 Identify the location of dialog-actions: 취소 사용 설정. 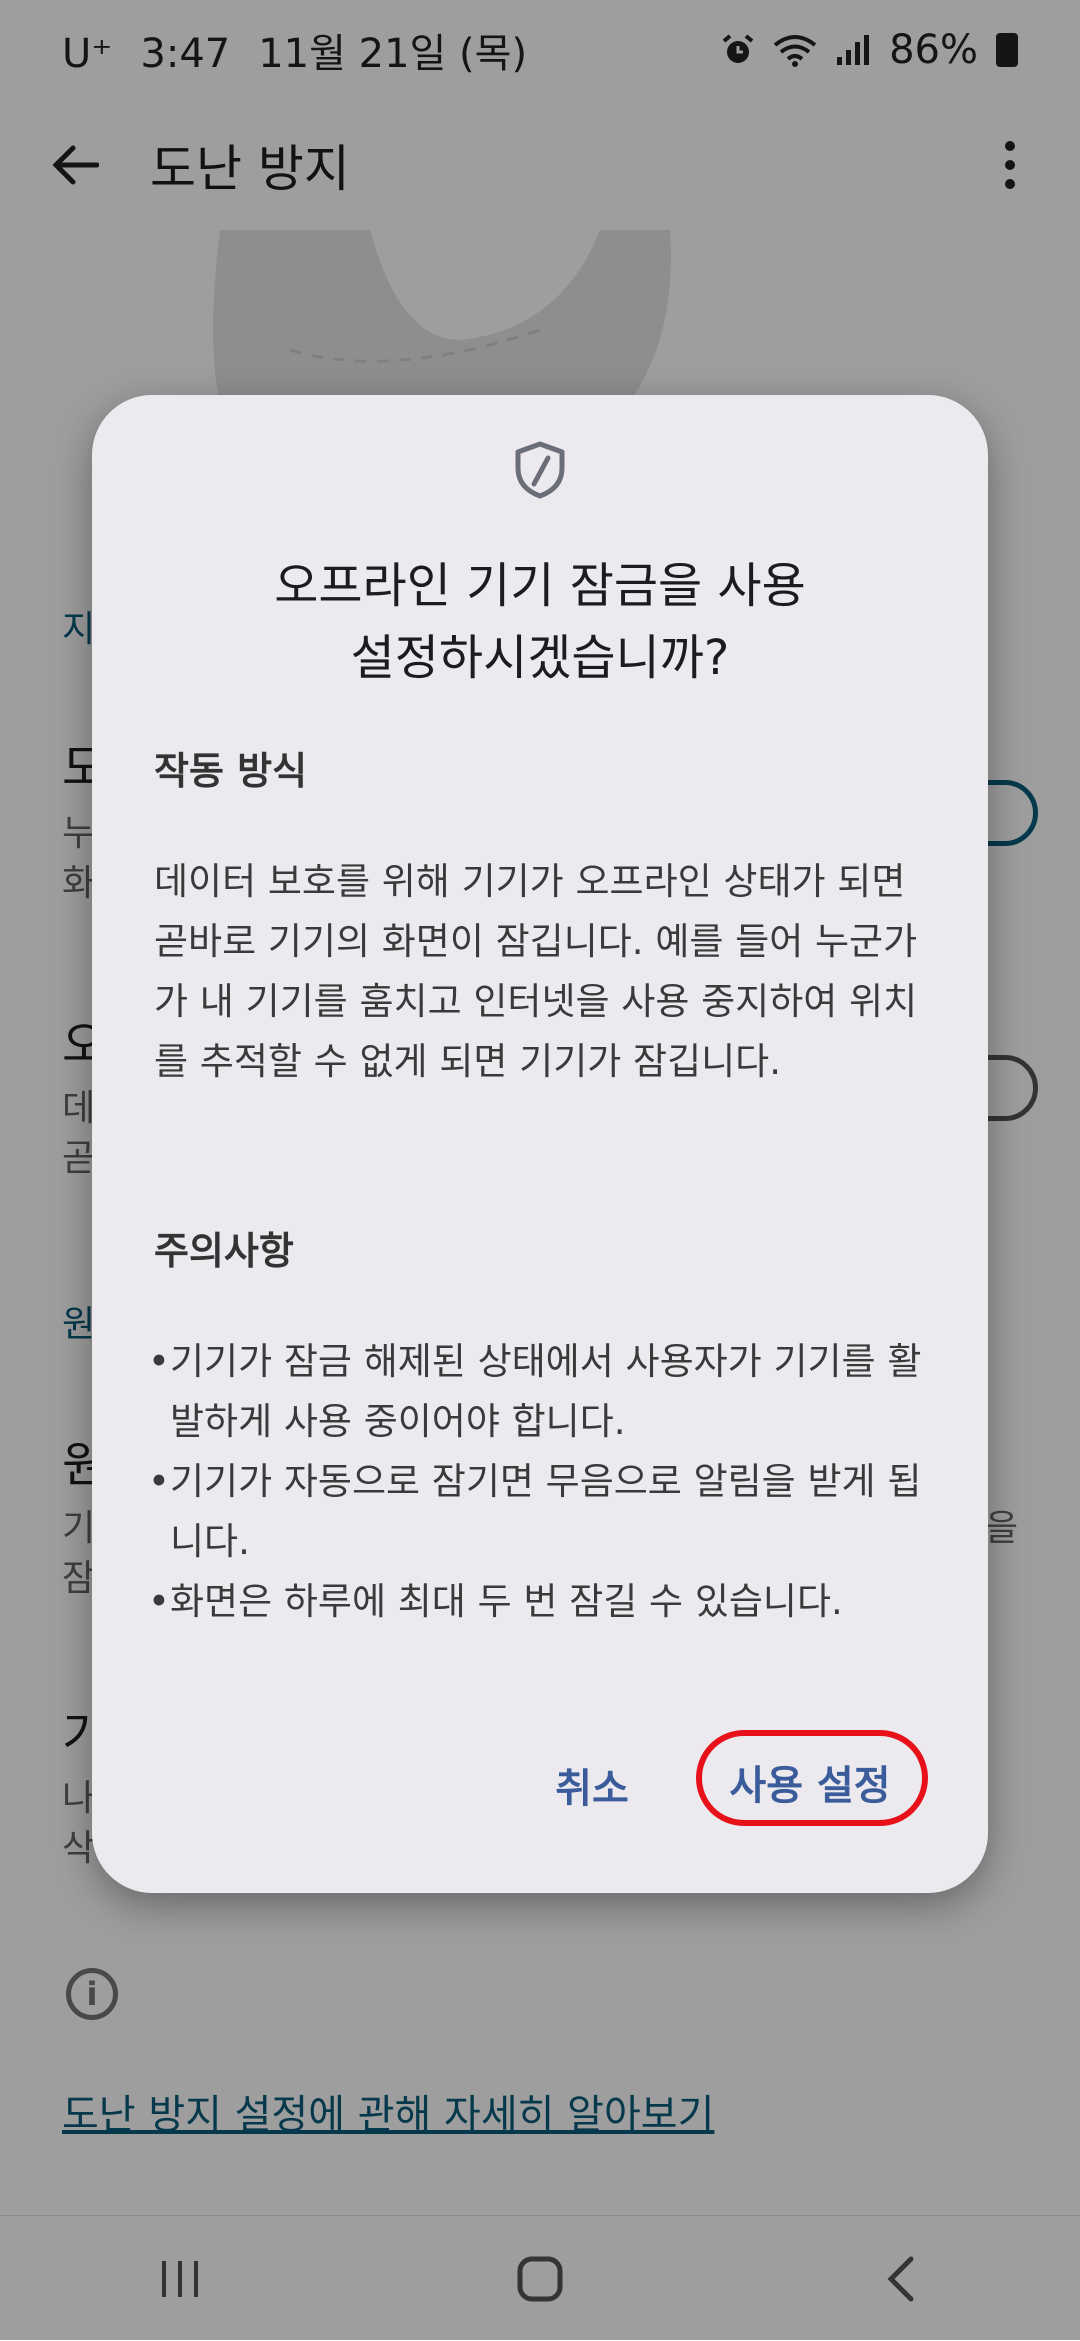
(540, 1780).